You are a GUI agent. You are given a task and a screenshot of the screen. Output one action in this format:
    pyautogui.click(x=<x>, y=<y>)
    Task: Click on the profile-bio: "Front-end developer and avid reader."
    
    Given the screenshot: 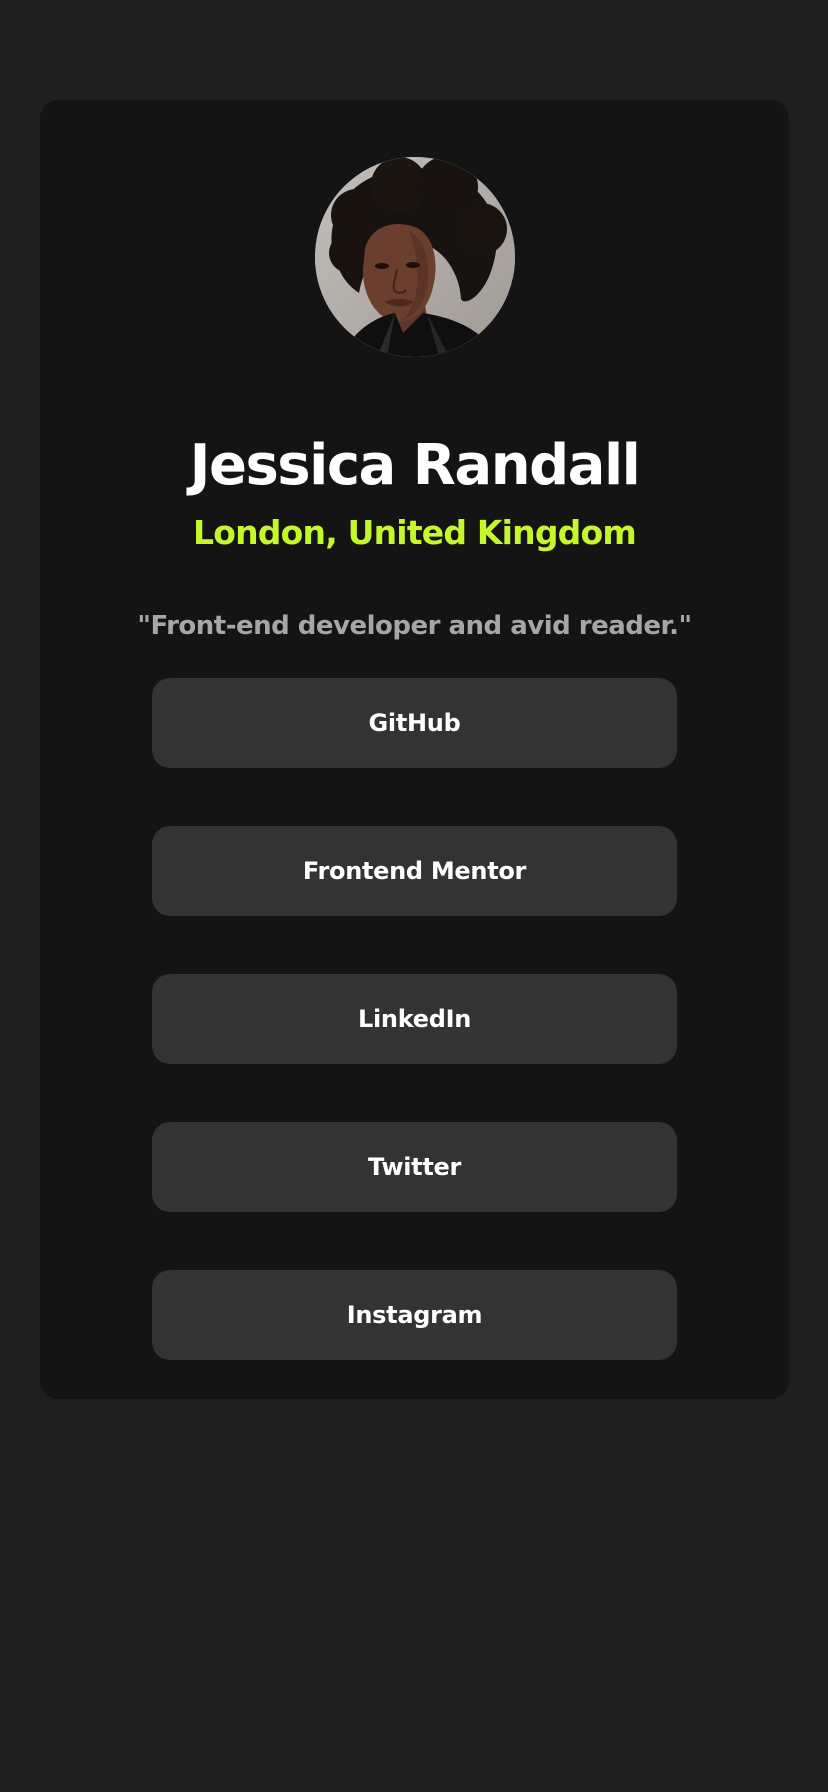 What is the action you would take?
    pyautogui.click(x=414, y=626)
    